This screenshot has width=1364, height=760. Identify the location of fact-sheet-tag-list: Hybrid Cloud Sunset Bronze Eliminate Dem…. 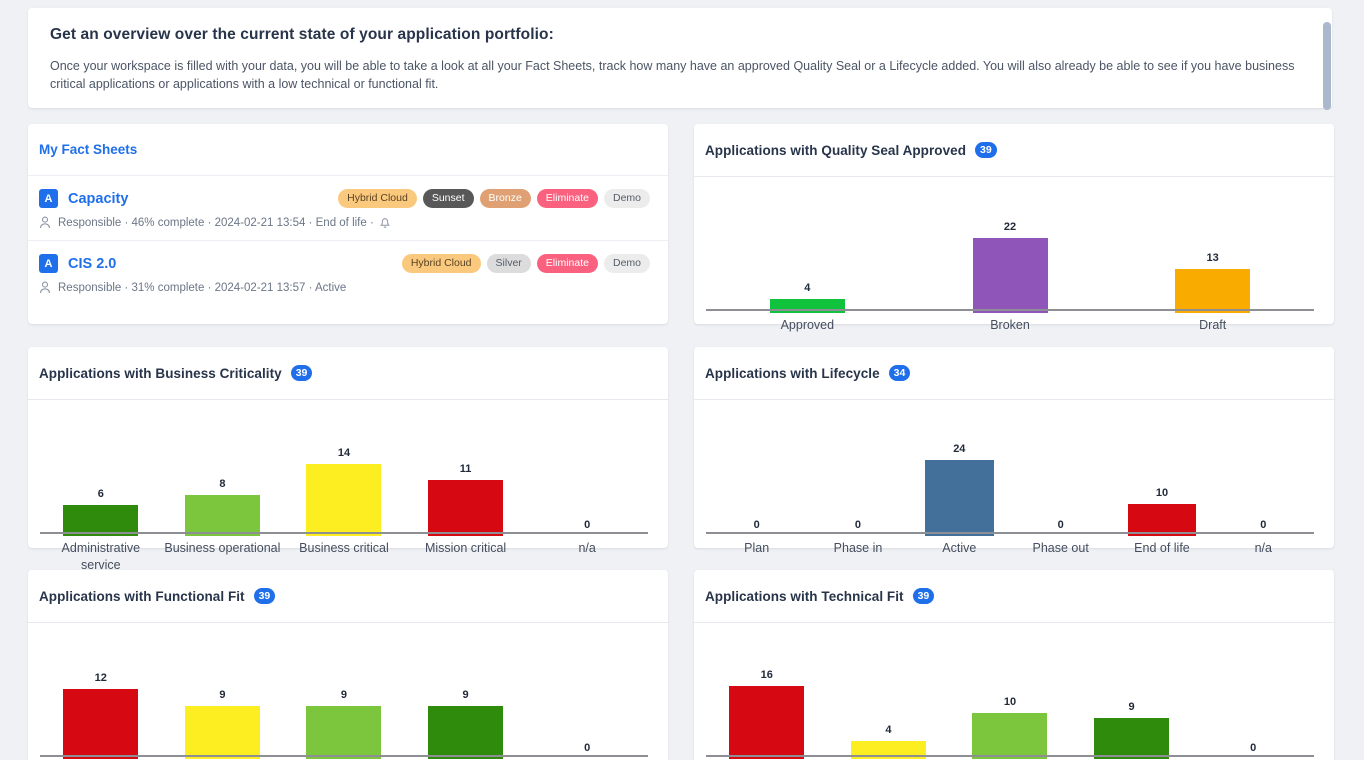
(494, 198).